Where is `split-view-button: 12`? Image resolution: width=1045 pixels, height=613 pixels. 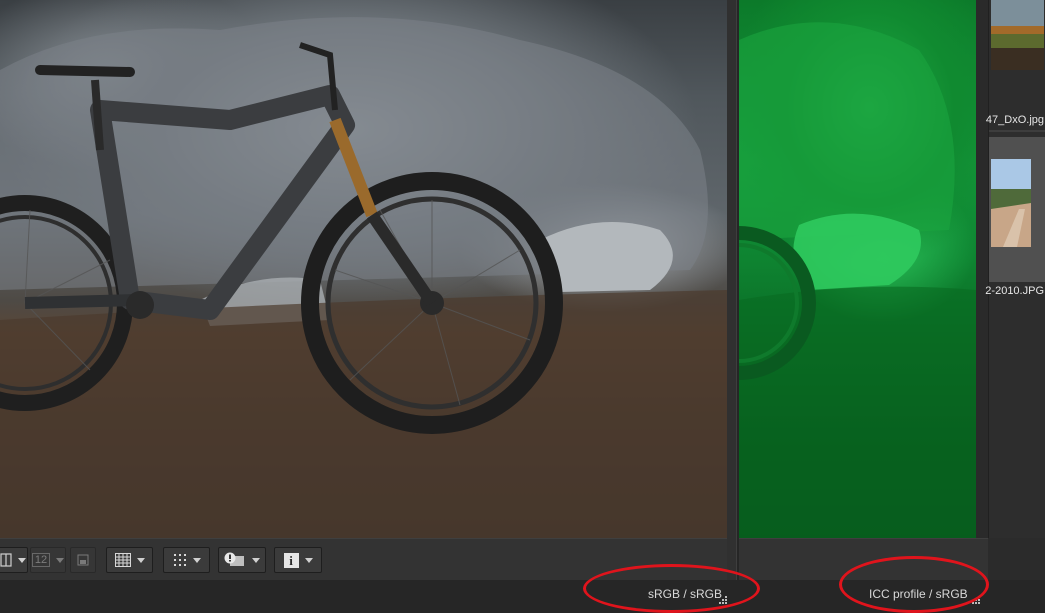 split-view-button: 12 is located at coordinates (48, 560).